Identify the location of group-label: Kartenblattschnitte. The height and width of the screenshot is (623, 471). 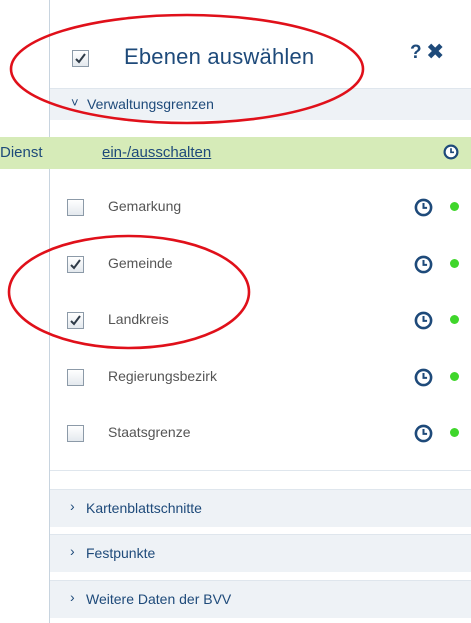
(144, 508).